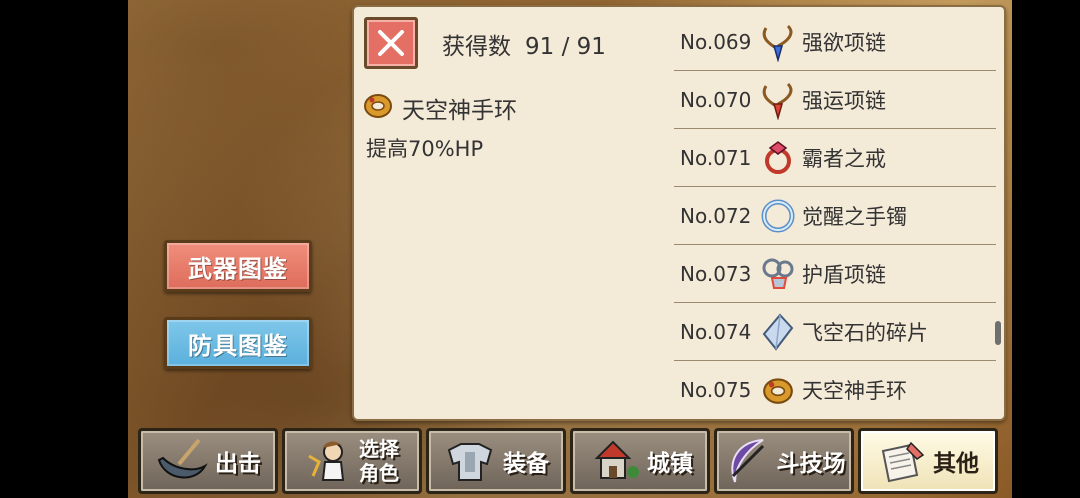  I want to click on armor-icon, so click(470, 462).